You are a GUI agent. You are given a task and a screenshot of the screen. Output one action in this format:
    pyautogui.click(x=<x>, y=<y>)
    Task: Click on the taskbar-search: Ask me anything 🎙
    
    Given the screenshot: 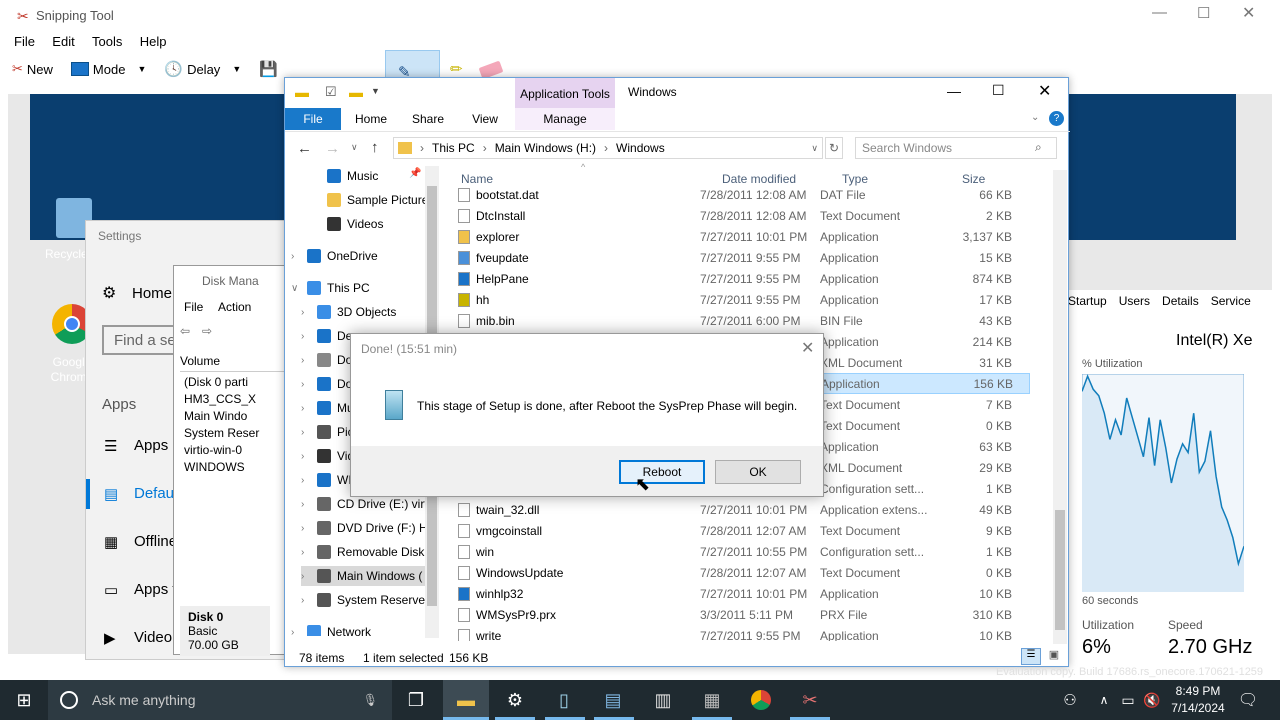 What is the action you would take?
    pyautogui.click(x=220, y=700)
    